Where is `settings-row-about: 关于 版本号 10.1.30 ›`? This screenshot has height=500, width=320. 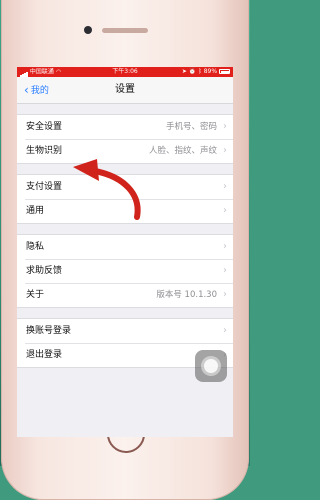 settings-row-about: 关于 版本号 10.1.30 › is located at coordinates (125, 295).